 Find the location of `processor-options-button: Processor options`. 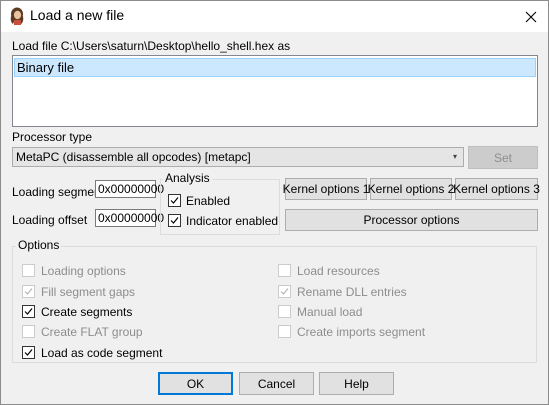

processor-options-button: Processor options is located at coordinates (411, 220).